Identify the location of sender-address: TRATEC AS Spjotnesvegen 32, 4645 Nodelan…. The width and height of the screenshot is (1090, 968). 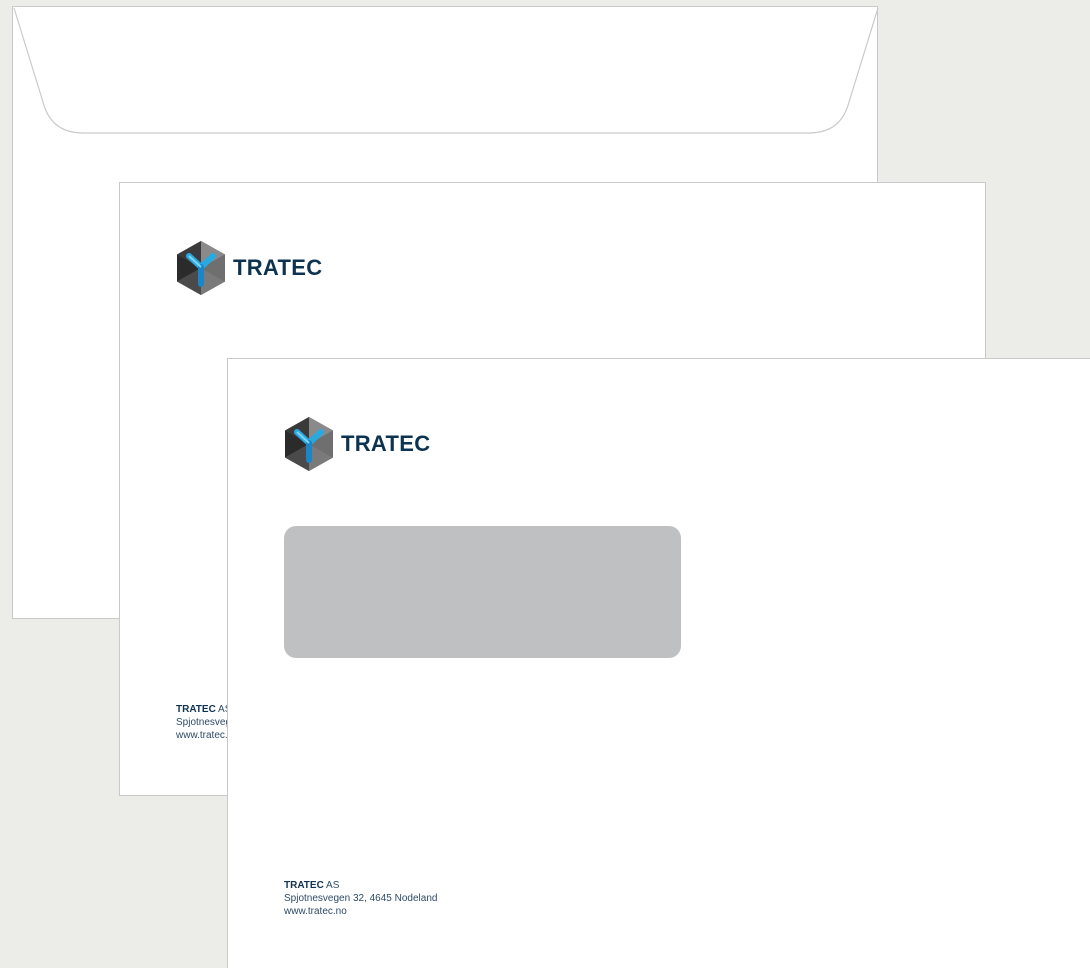
(360, 898).